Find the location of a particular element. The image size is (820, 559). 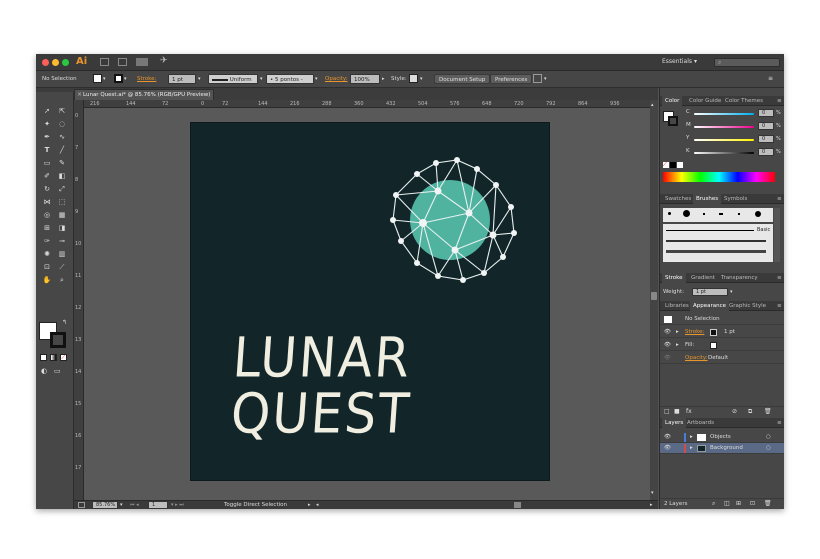

black-field: 0 is located at coordinates (766, 152).